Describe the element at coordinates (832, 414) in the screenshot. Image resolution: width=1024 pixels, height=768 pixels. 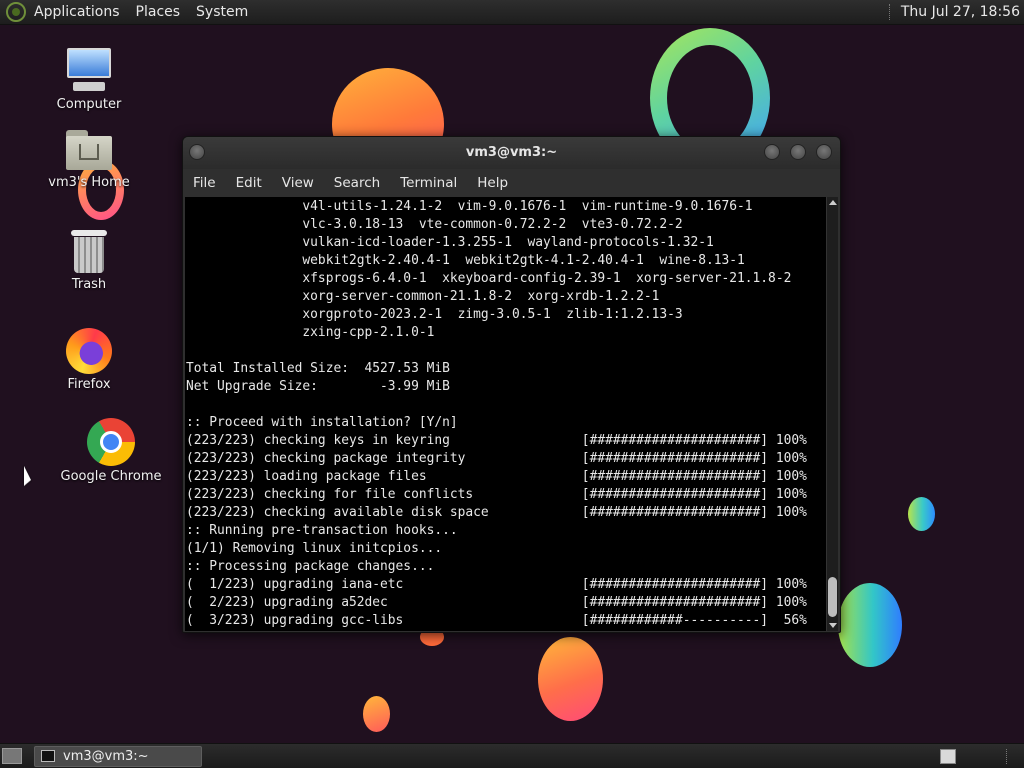
I see `terminal-scrollbar` at that location.